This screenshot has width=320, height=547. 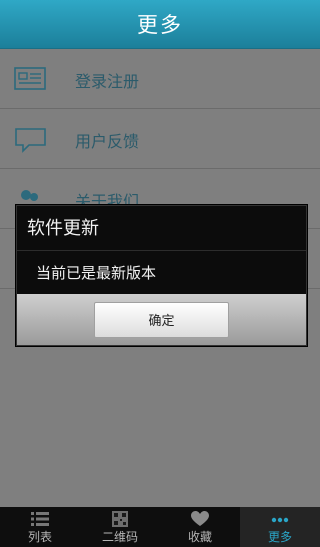 I want to click on ok-button-label: 确定, so click(x=161, y=321).